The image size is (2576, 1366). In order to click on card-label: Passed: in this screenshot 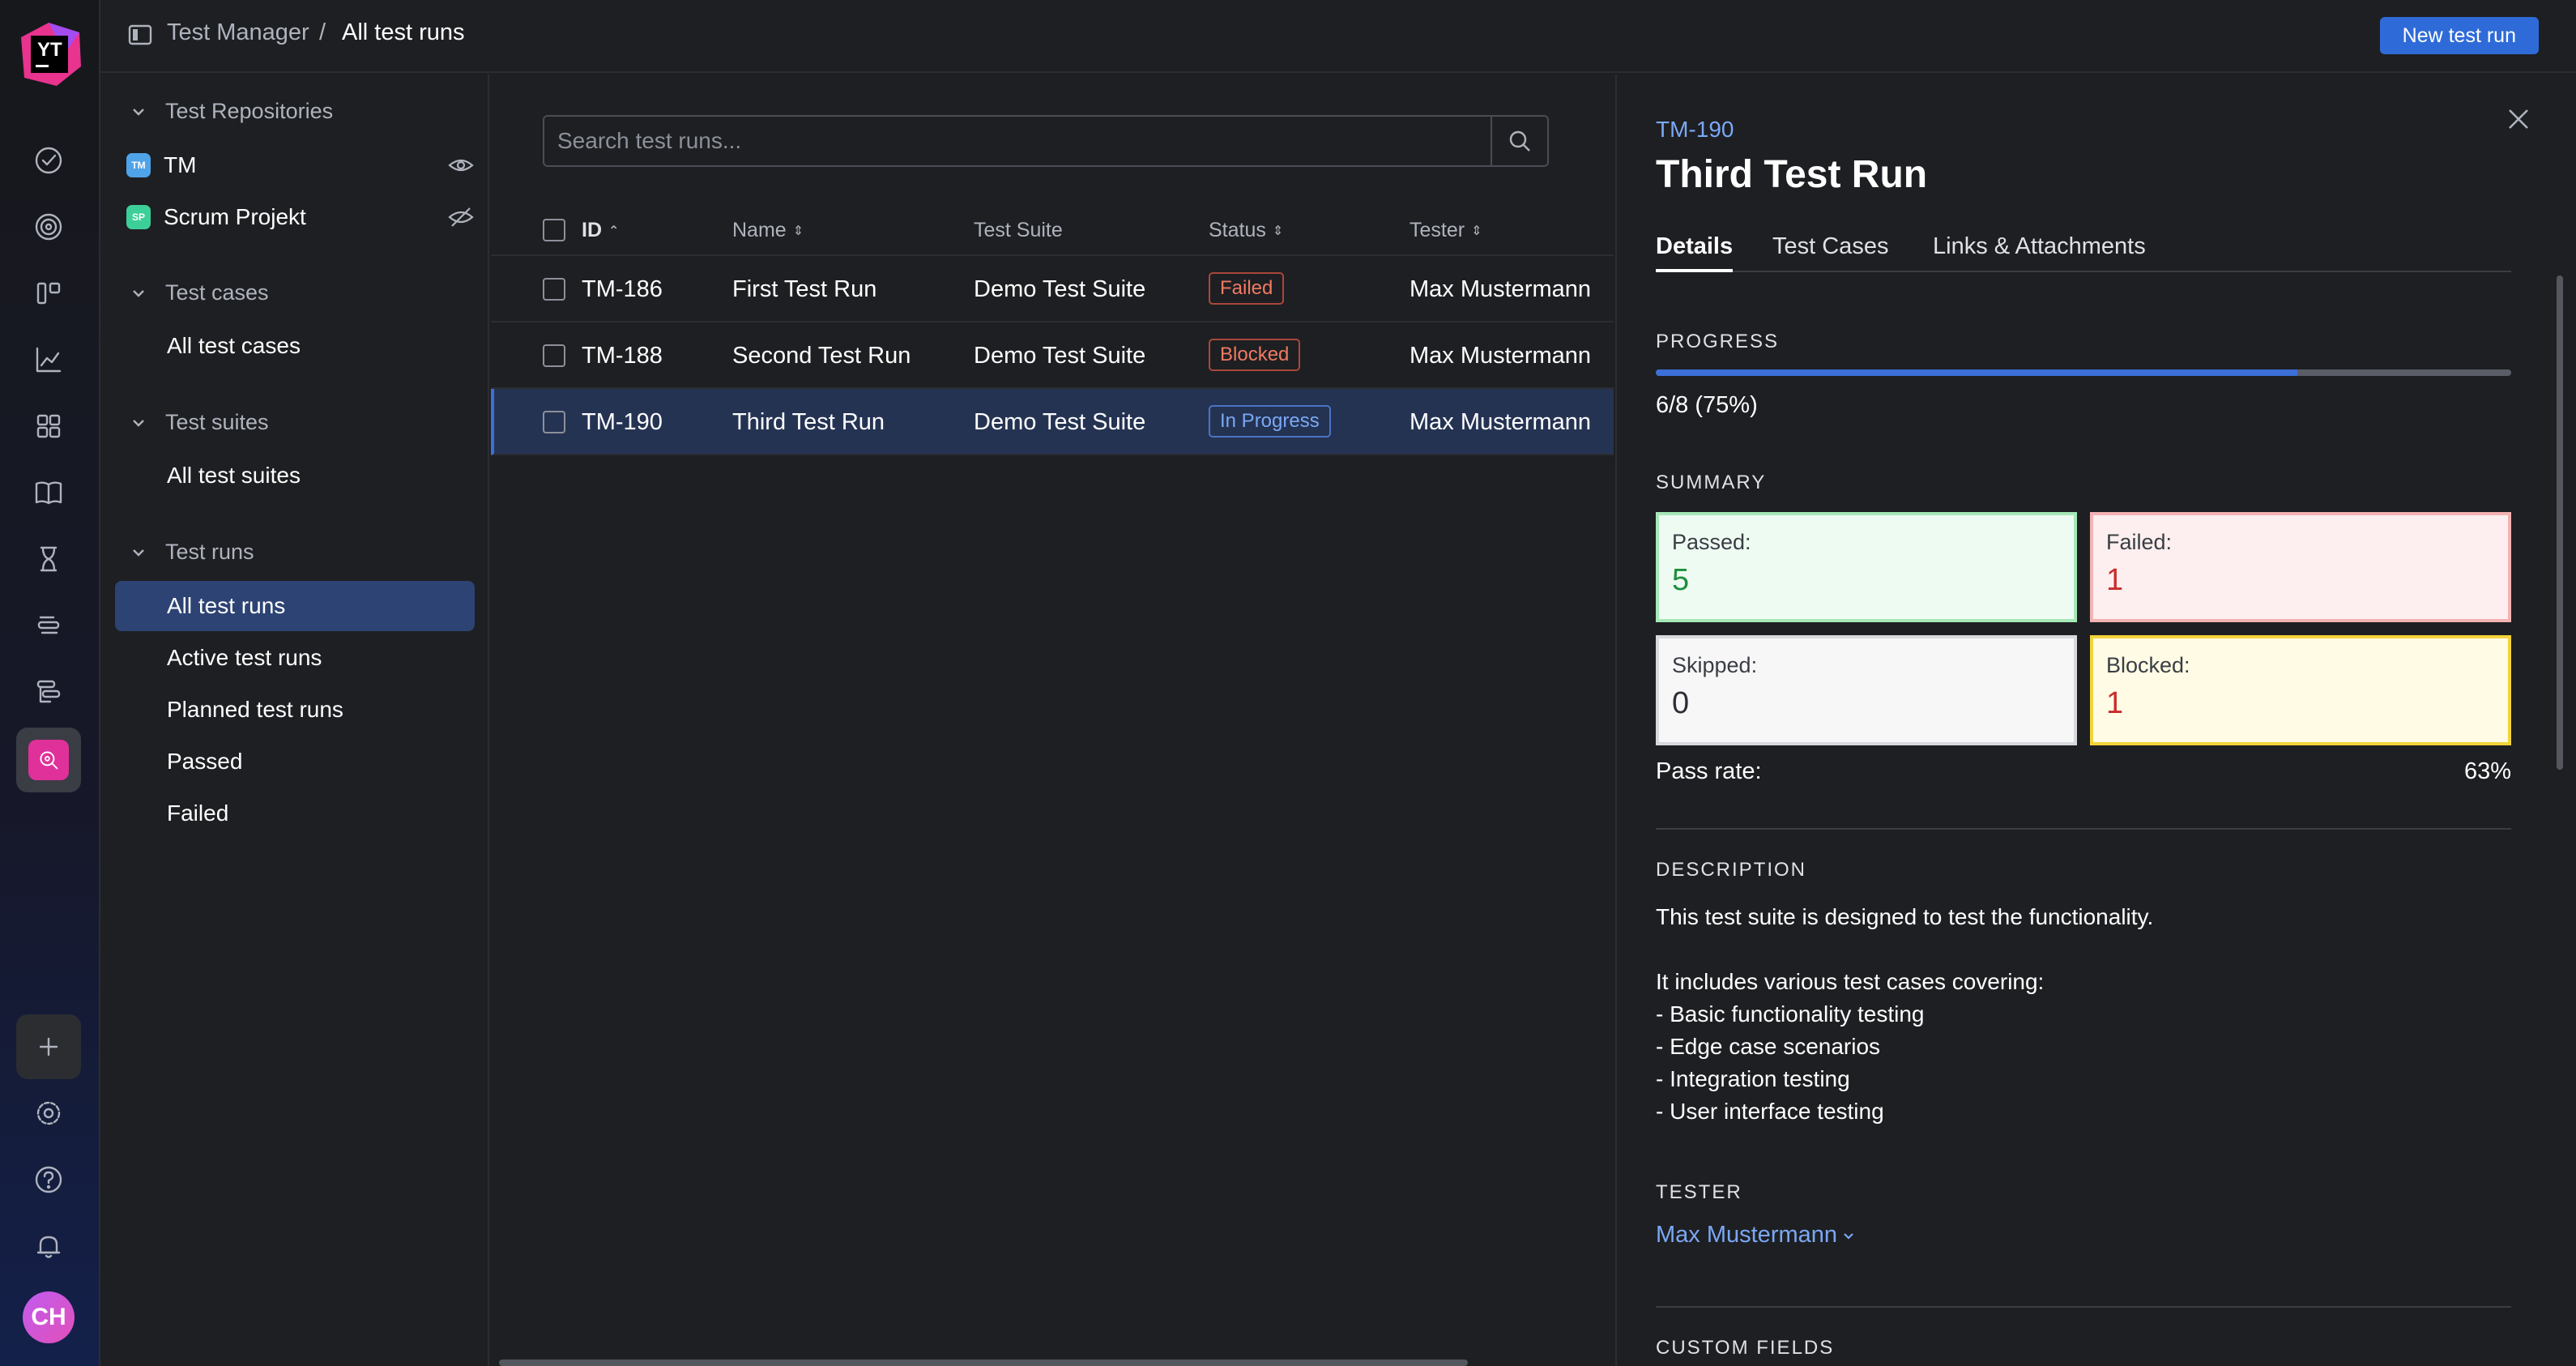, I will do `click(1712, 542)`.